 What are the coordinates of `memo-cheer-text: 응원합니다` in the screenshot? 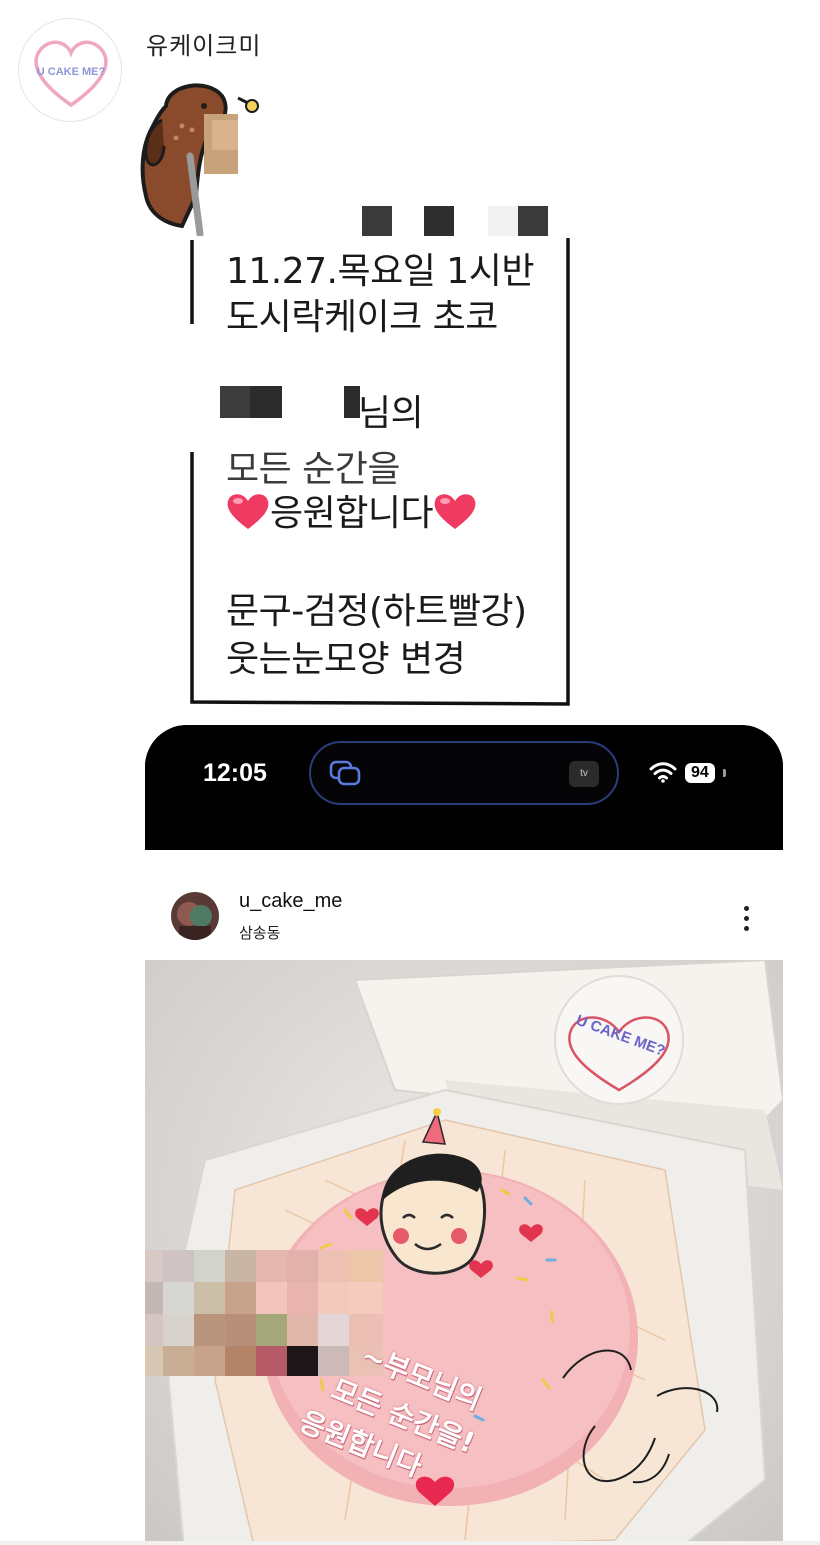 It's located at (352, 513).